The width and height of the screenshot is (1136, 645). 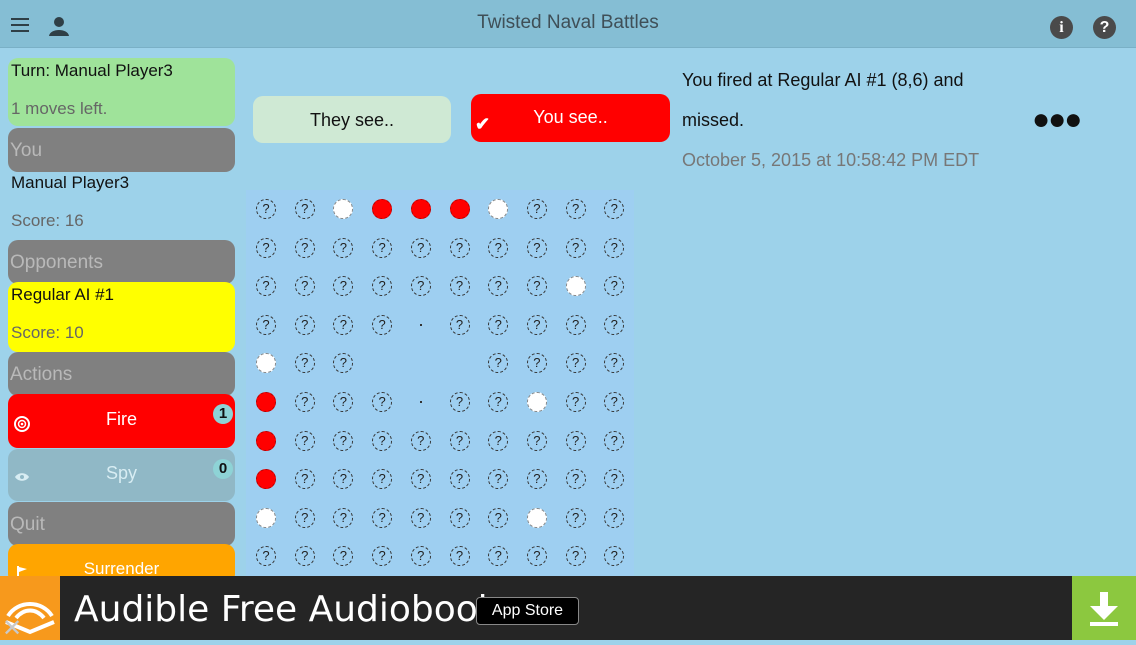 I want to click on you-see-button: ✔ You see.., so click(x=570, y=118).